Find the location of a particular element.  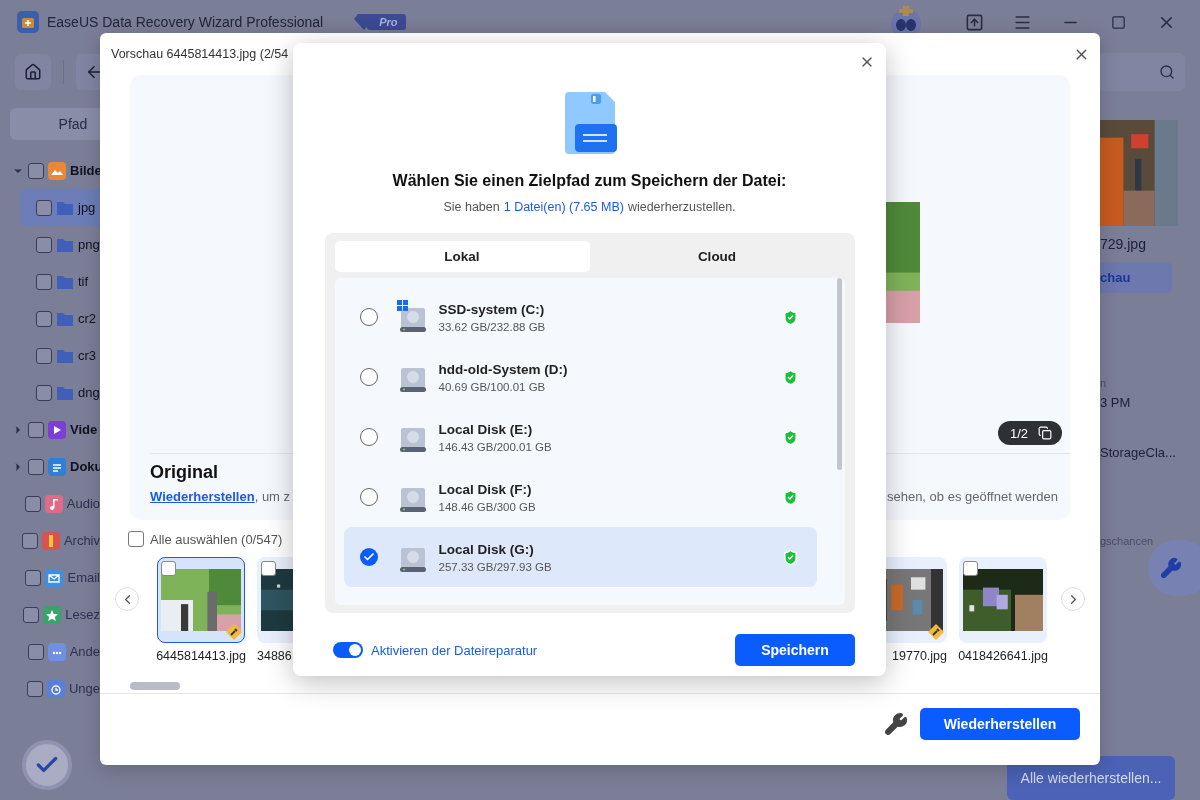

category-label: Bilde is located at coordinates (86, 170).